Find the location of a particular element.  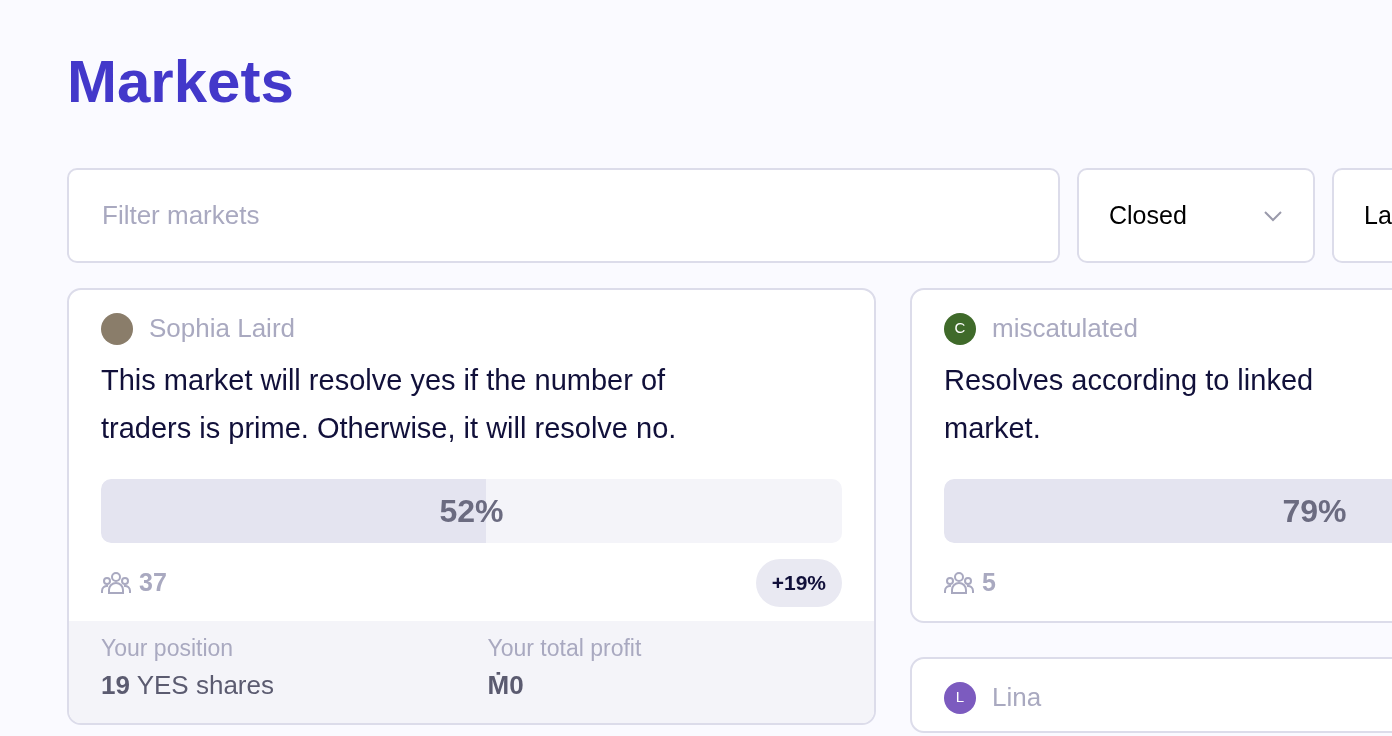

position-label: Your position is located at coordinates (168, 648).